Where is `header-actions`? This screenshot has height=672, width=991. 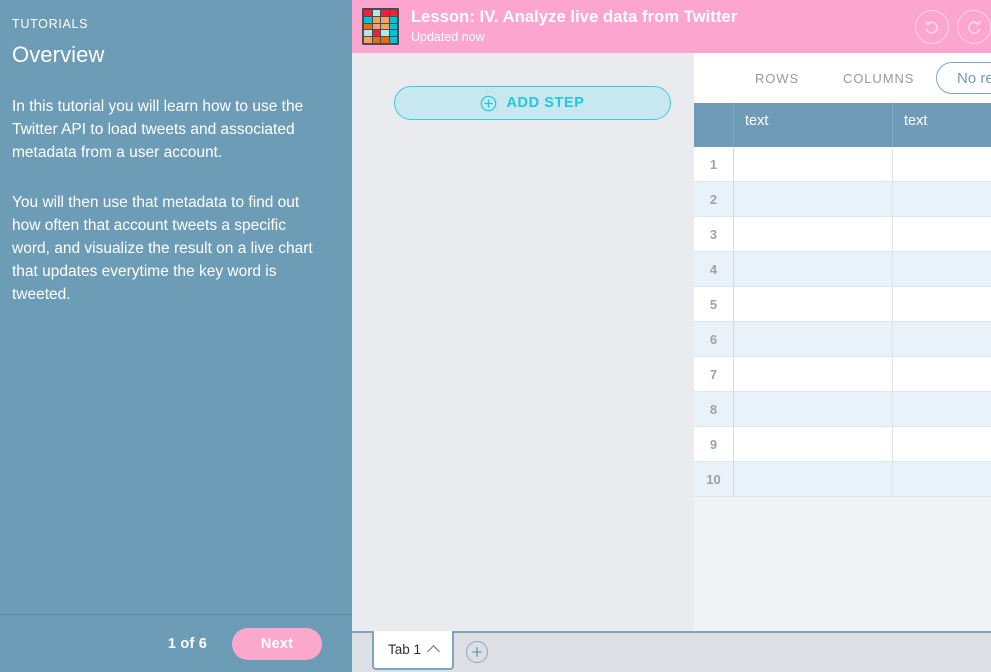
header-actions is located at coordinates (953, 26).